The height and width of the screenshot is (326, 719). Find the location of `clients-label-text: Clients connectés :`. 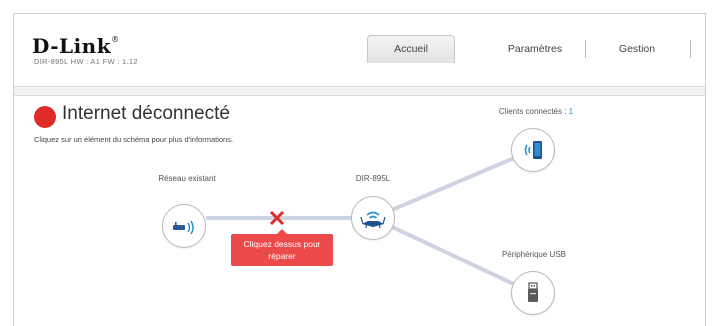

clients-label-text: Clients connectés : is located at coordinates (533, 111).